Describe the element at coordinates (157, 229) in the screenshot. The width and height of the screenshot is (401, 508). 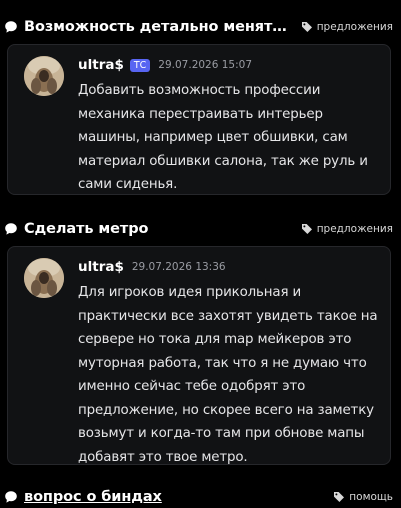
I see `thread-title: Сделать метро` at that location.